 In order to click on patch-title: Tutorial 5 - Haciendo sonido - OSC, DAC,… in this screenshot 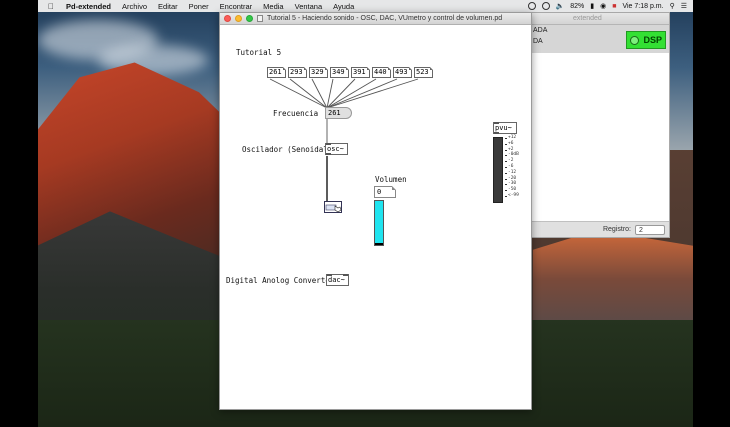, I will do `click(385, 18)`.